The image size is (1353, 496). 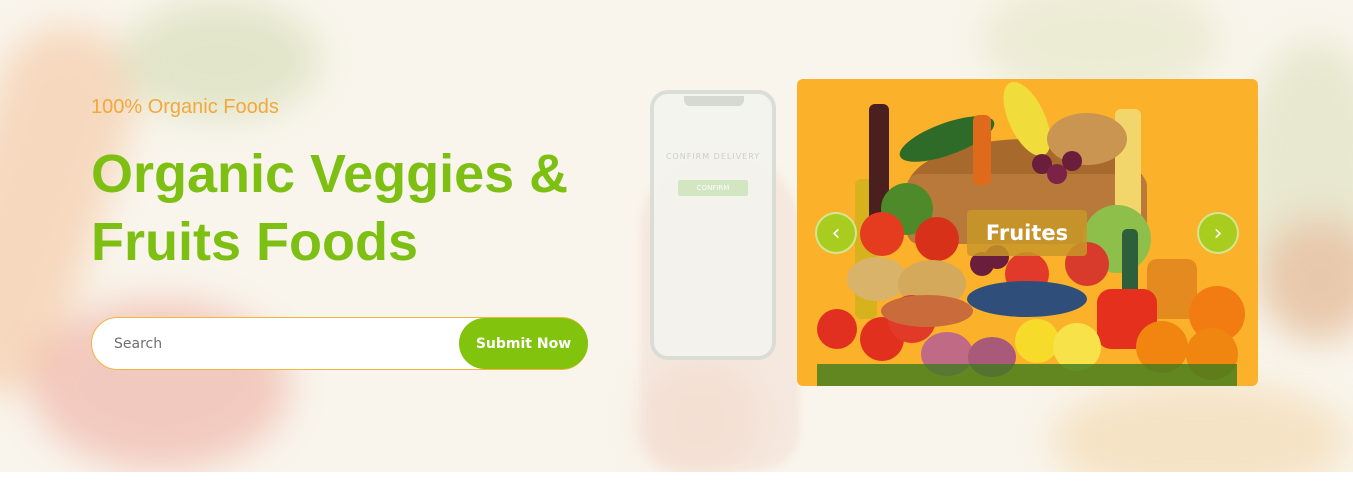 I want to click on search-form: Submit Now, so click(x=339, y=343).